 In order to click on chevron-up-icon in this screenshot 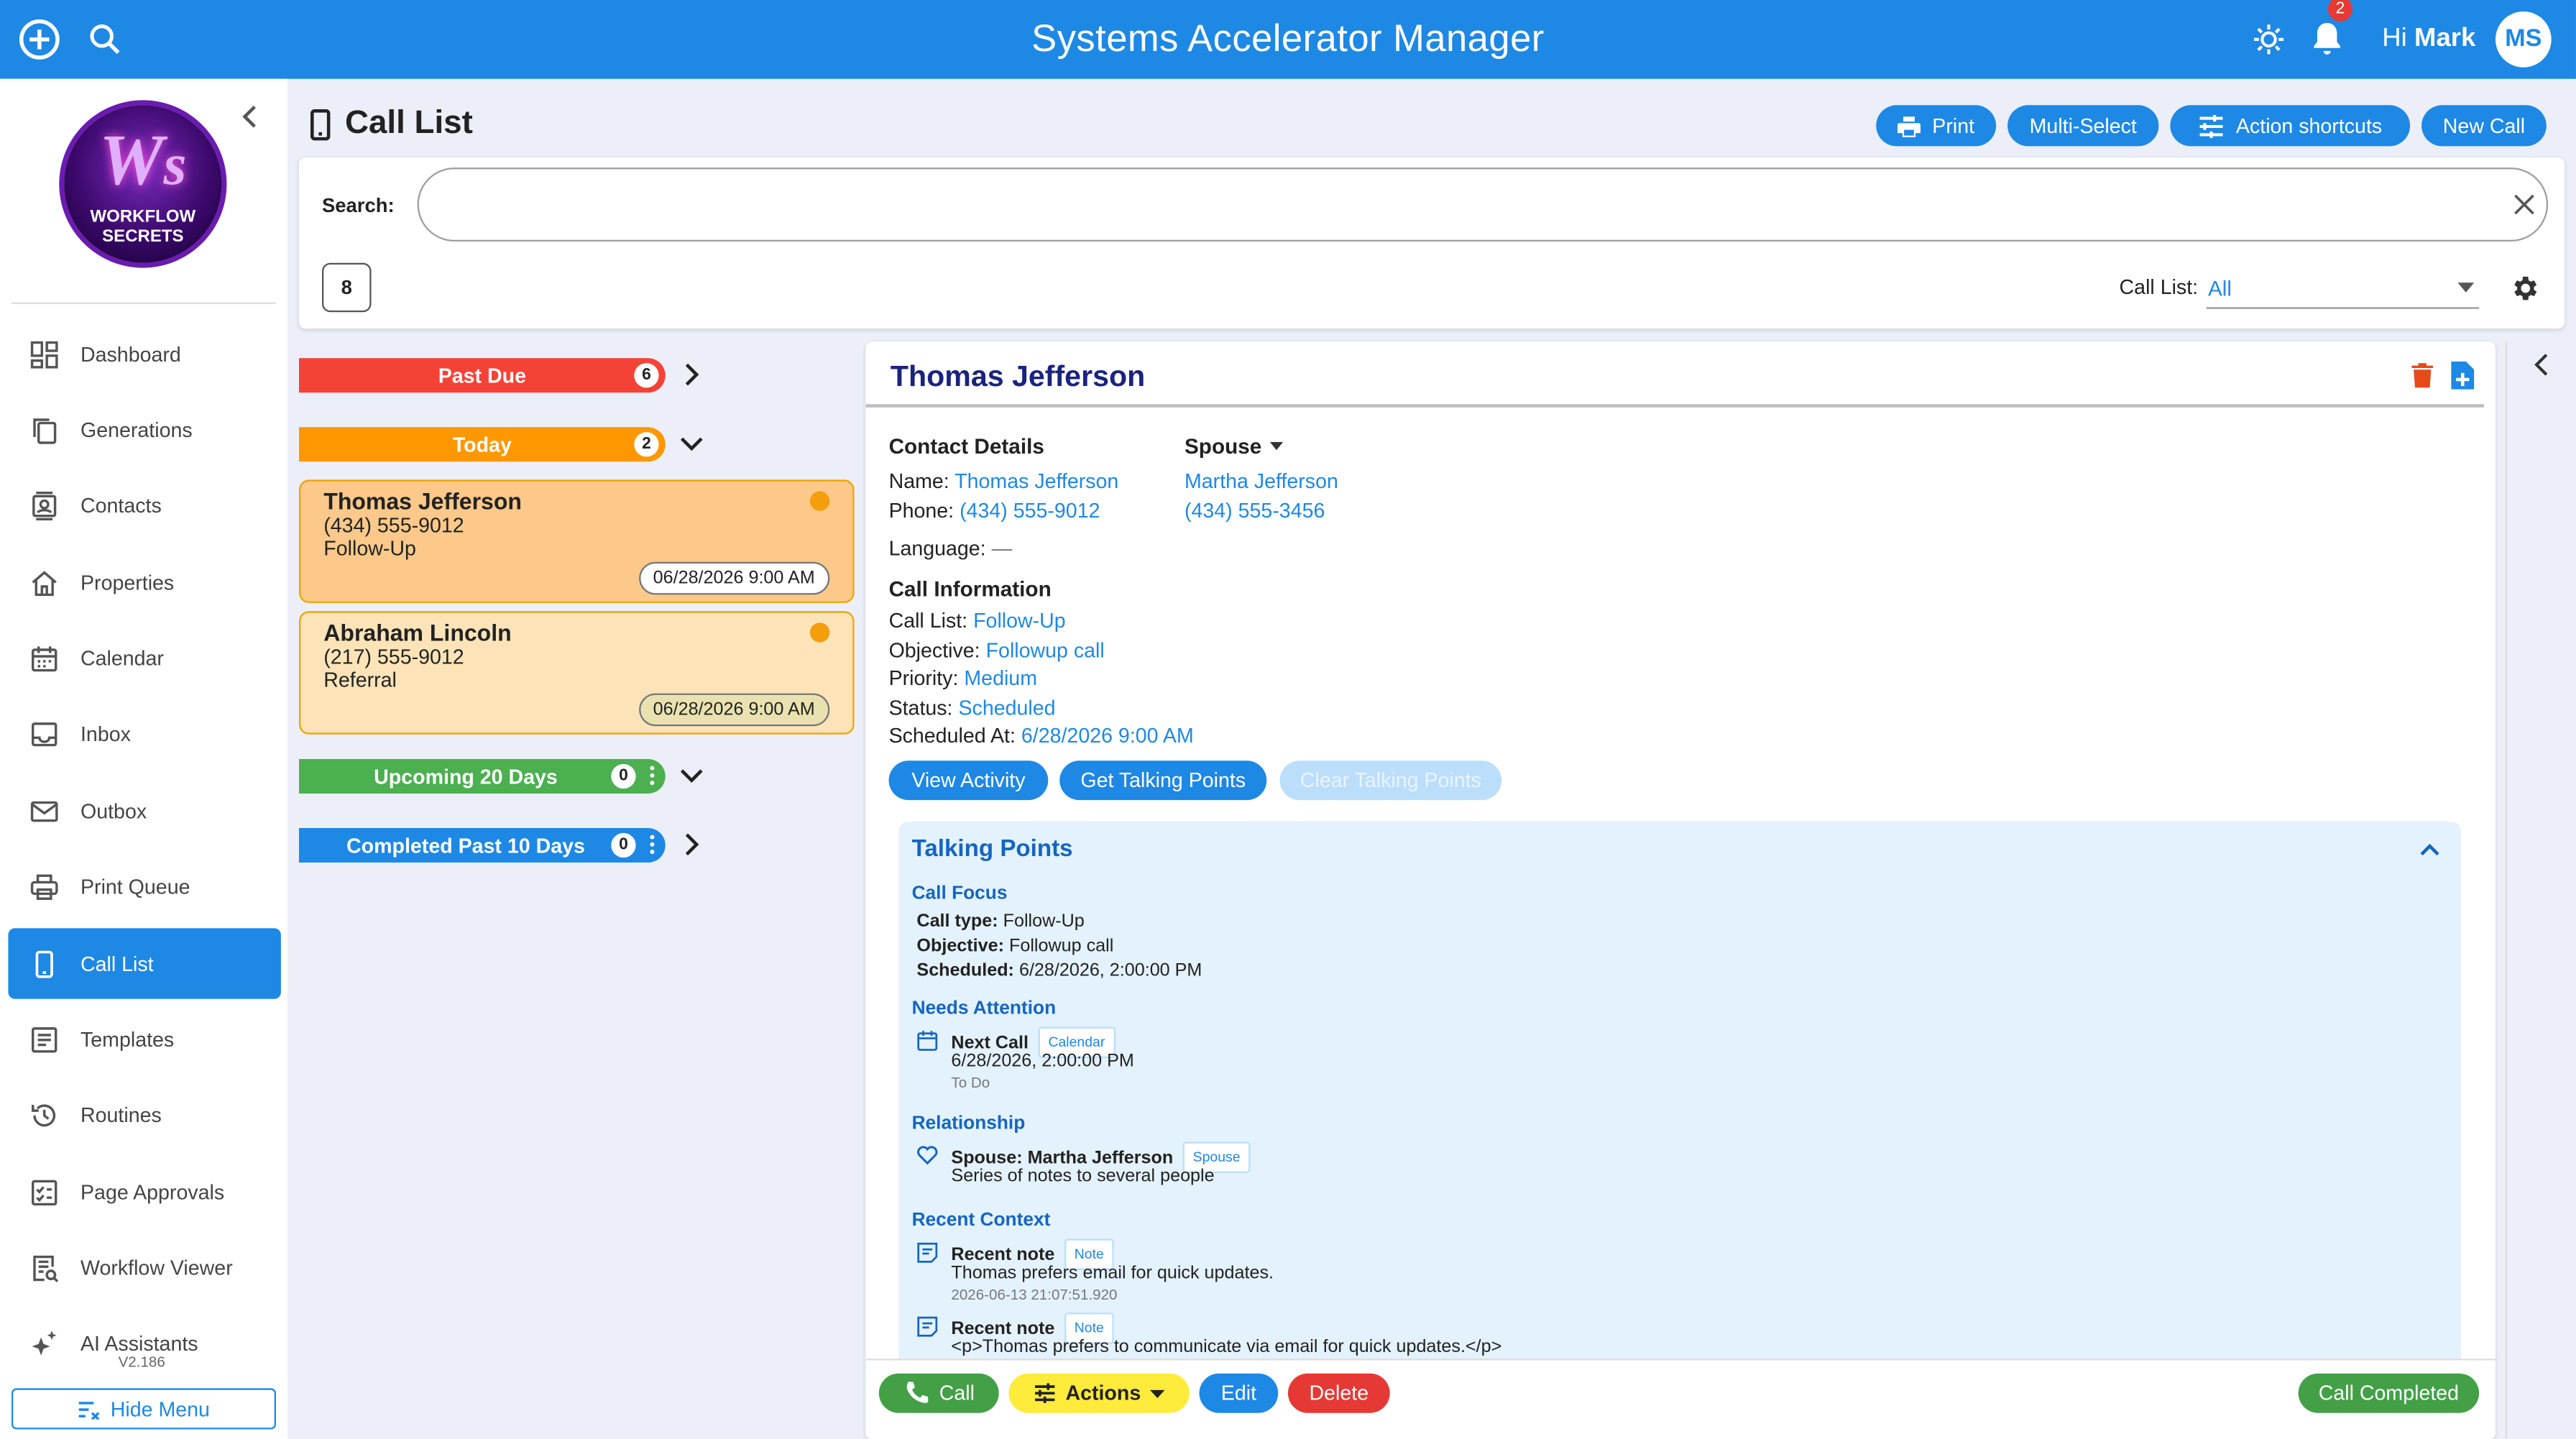, I will do `click(2429, 850)`.